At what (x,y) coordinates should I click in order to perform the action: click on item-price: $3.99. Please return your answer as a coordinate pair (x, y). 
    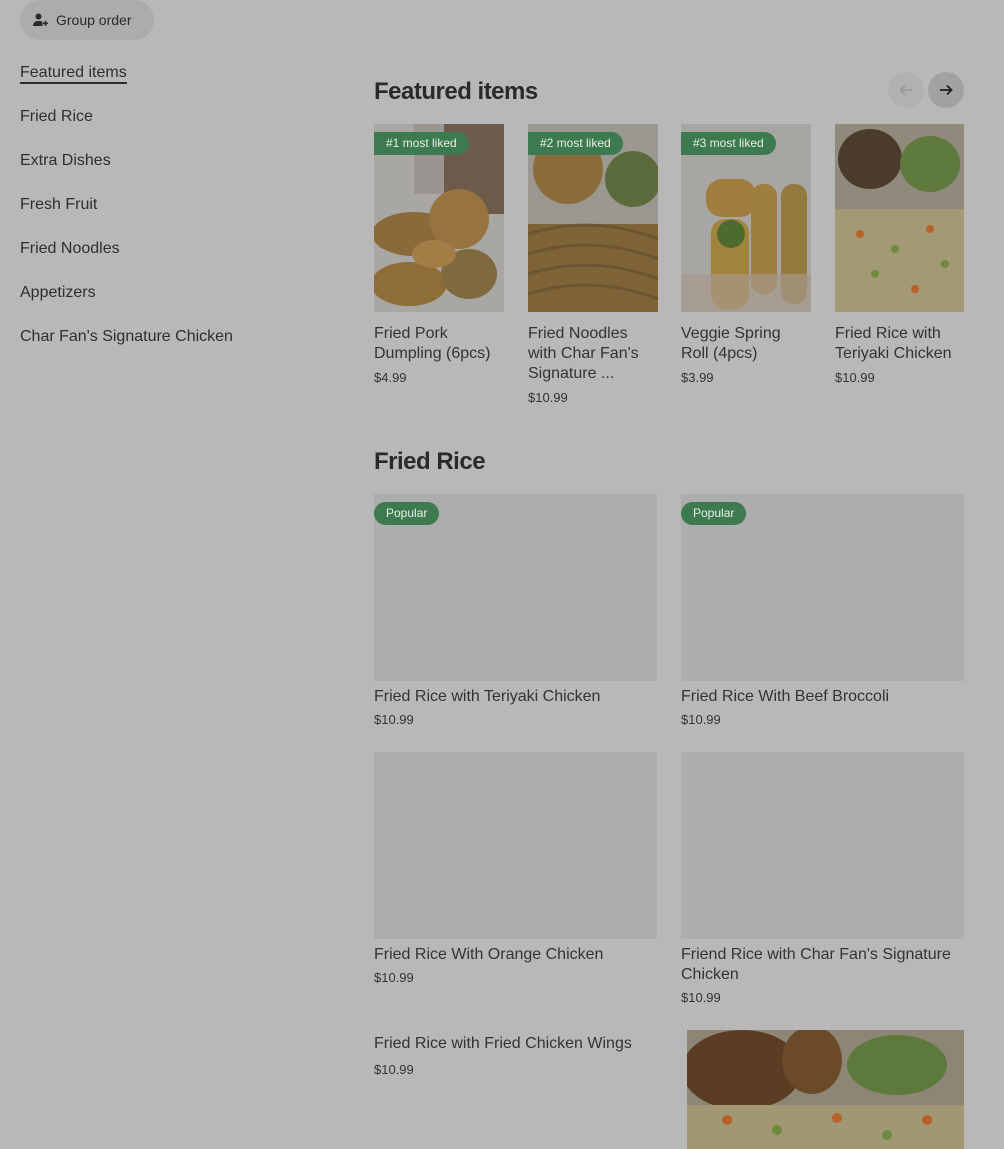
    Looking at the image, I should click on (697, 377).